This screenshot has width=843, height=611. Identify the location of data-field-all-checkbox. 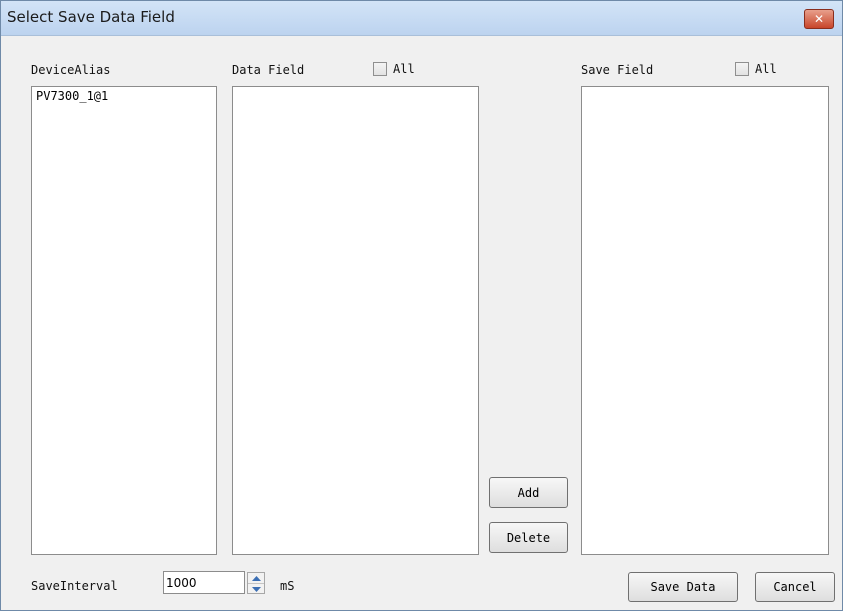
(380, 69).